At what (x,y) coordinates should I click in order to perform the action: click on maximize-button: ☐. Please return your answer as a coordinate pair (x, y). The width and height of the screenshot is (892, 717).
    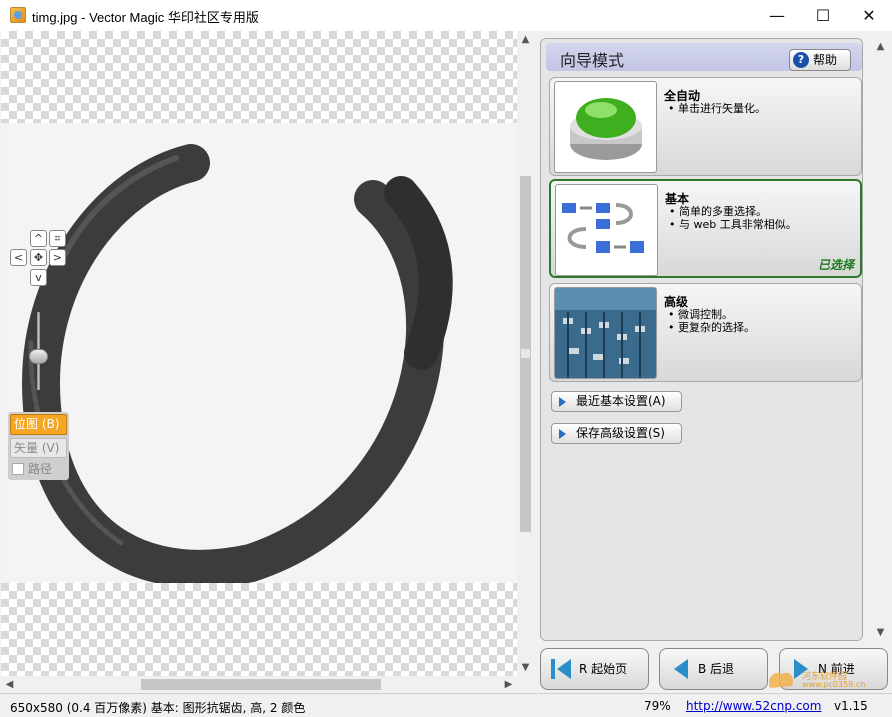
    Looking at the image, I should click on (823, 15).